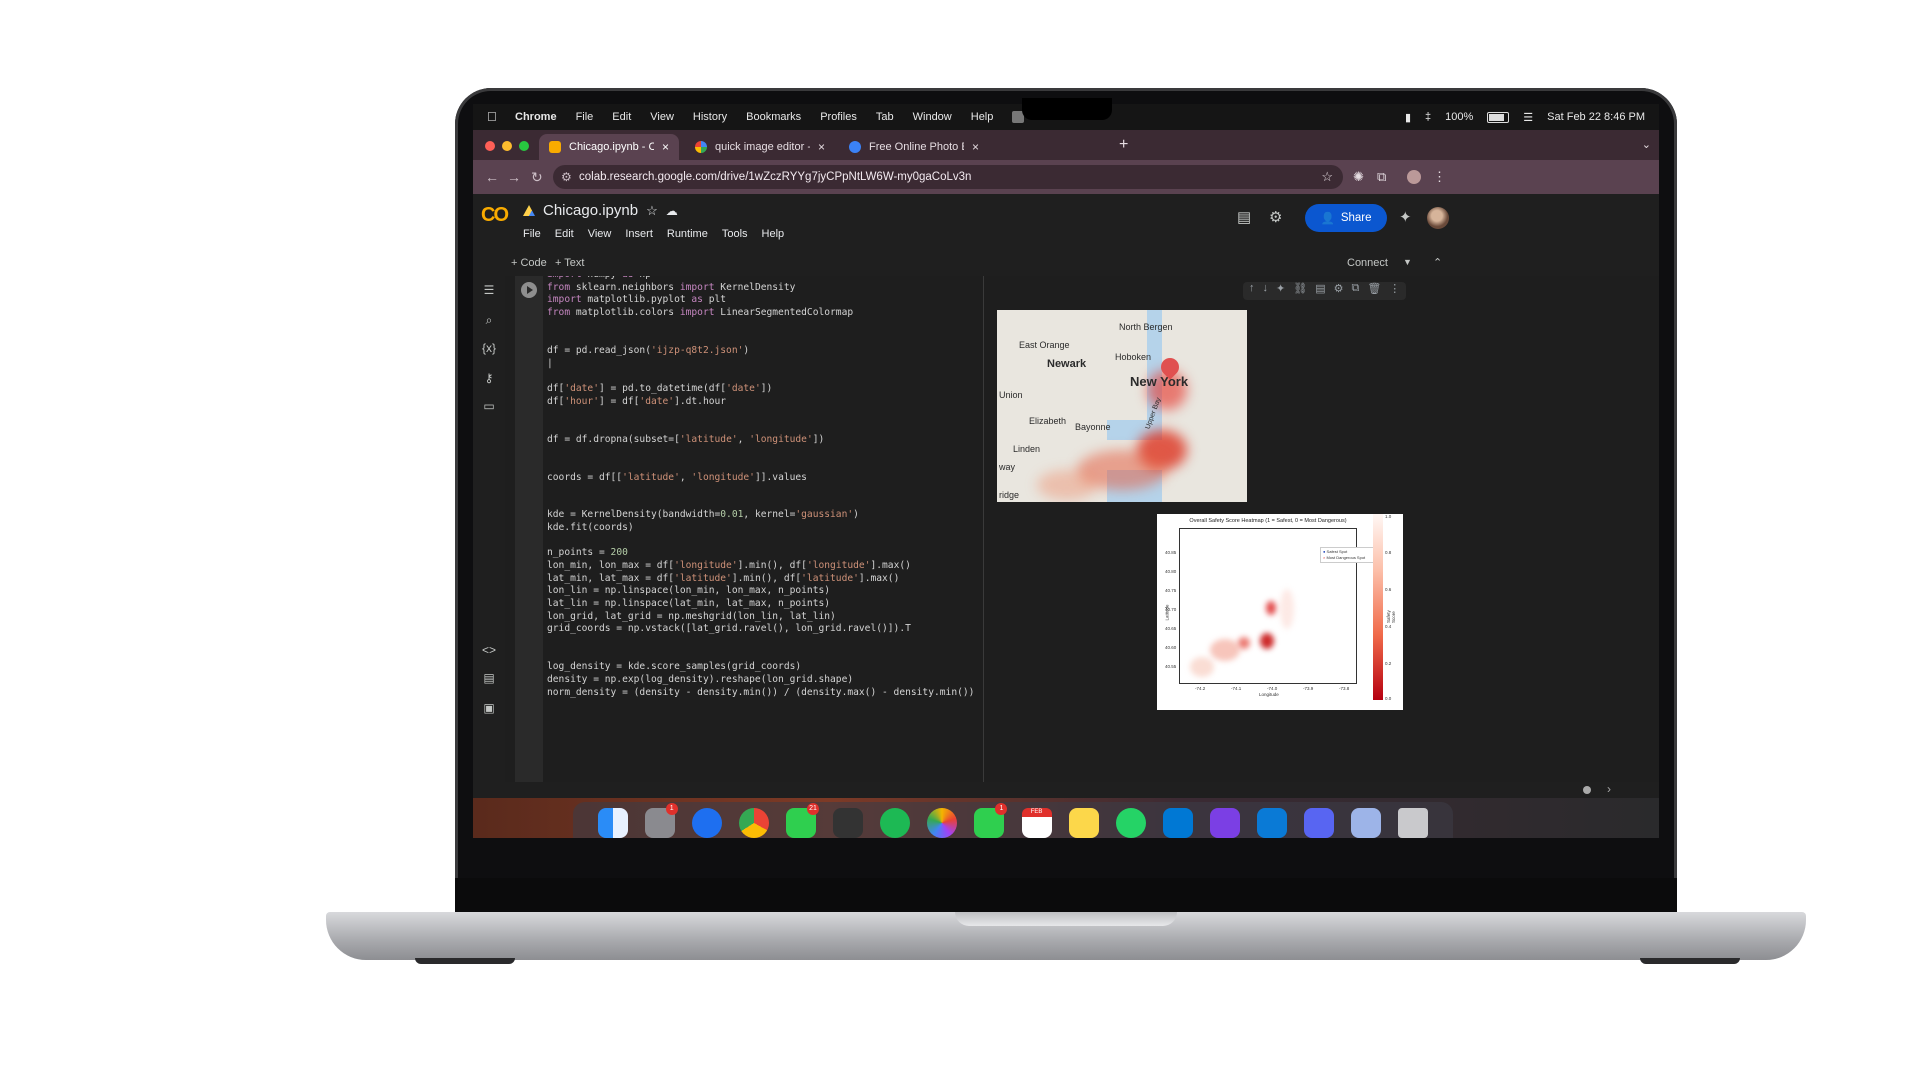 Image resolution: width=1920 pixels, height=1080 pixels. Describe the element at coordinates (895, 823) in the screenshot. I see `spotify-icon` at that location.